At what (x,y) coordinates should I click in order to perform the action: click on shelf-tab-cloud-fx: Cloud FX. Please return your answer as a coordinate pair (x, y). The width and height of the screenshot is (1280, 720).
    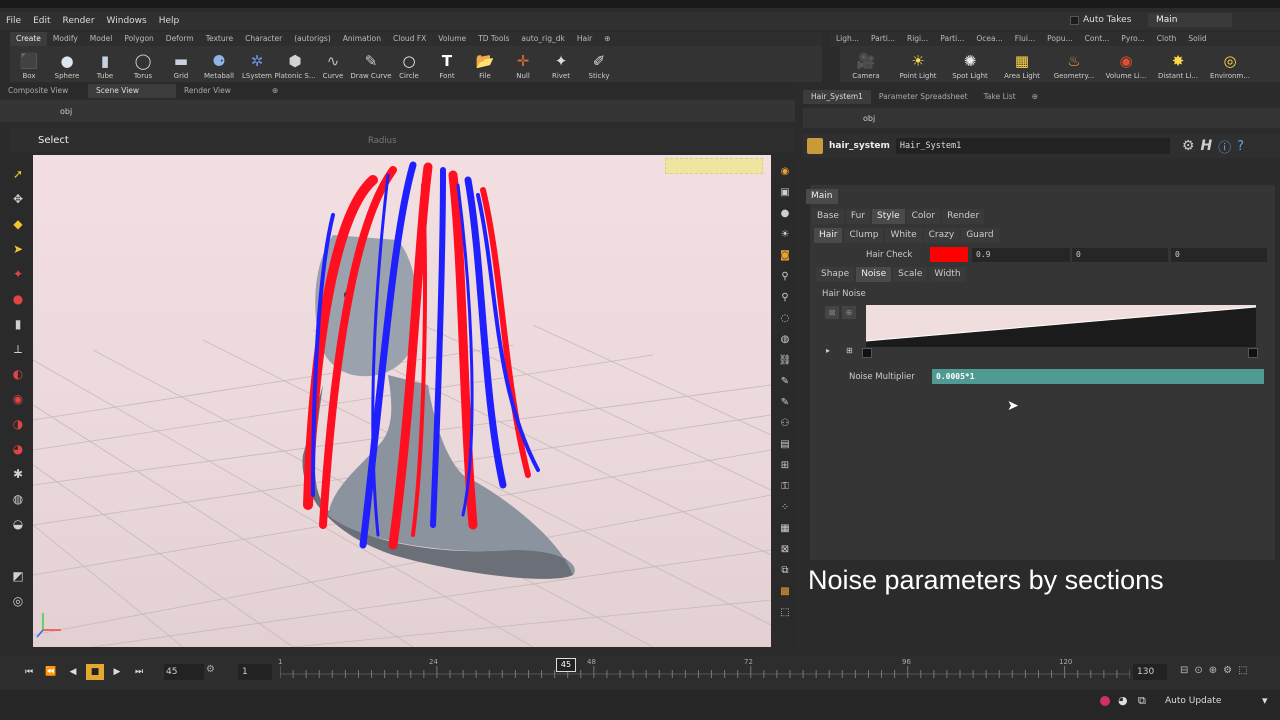
    Looking at the image, I should click on (409, 39).